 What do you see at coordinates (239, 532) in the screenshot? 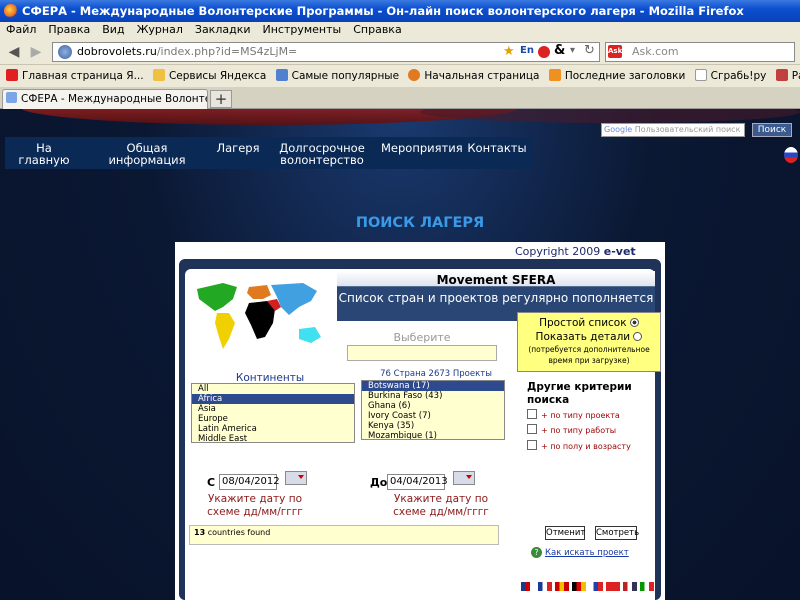
I see `result-text: countries found` at bounding box center [239, 532].